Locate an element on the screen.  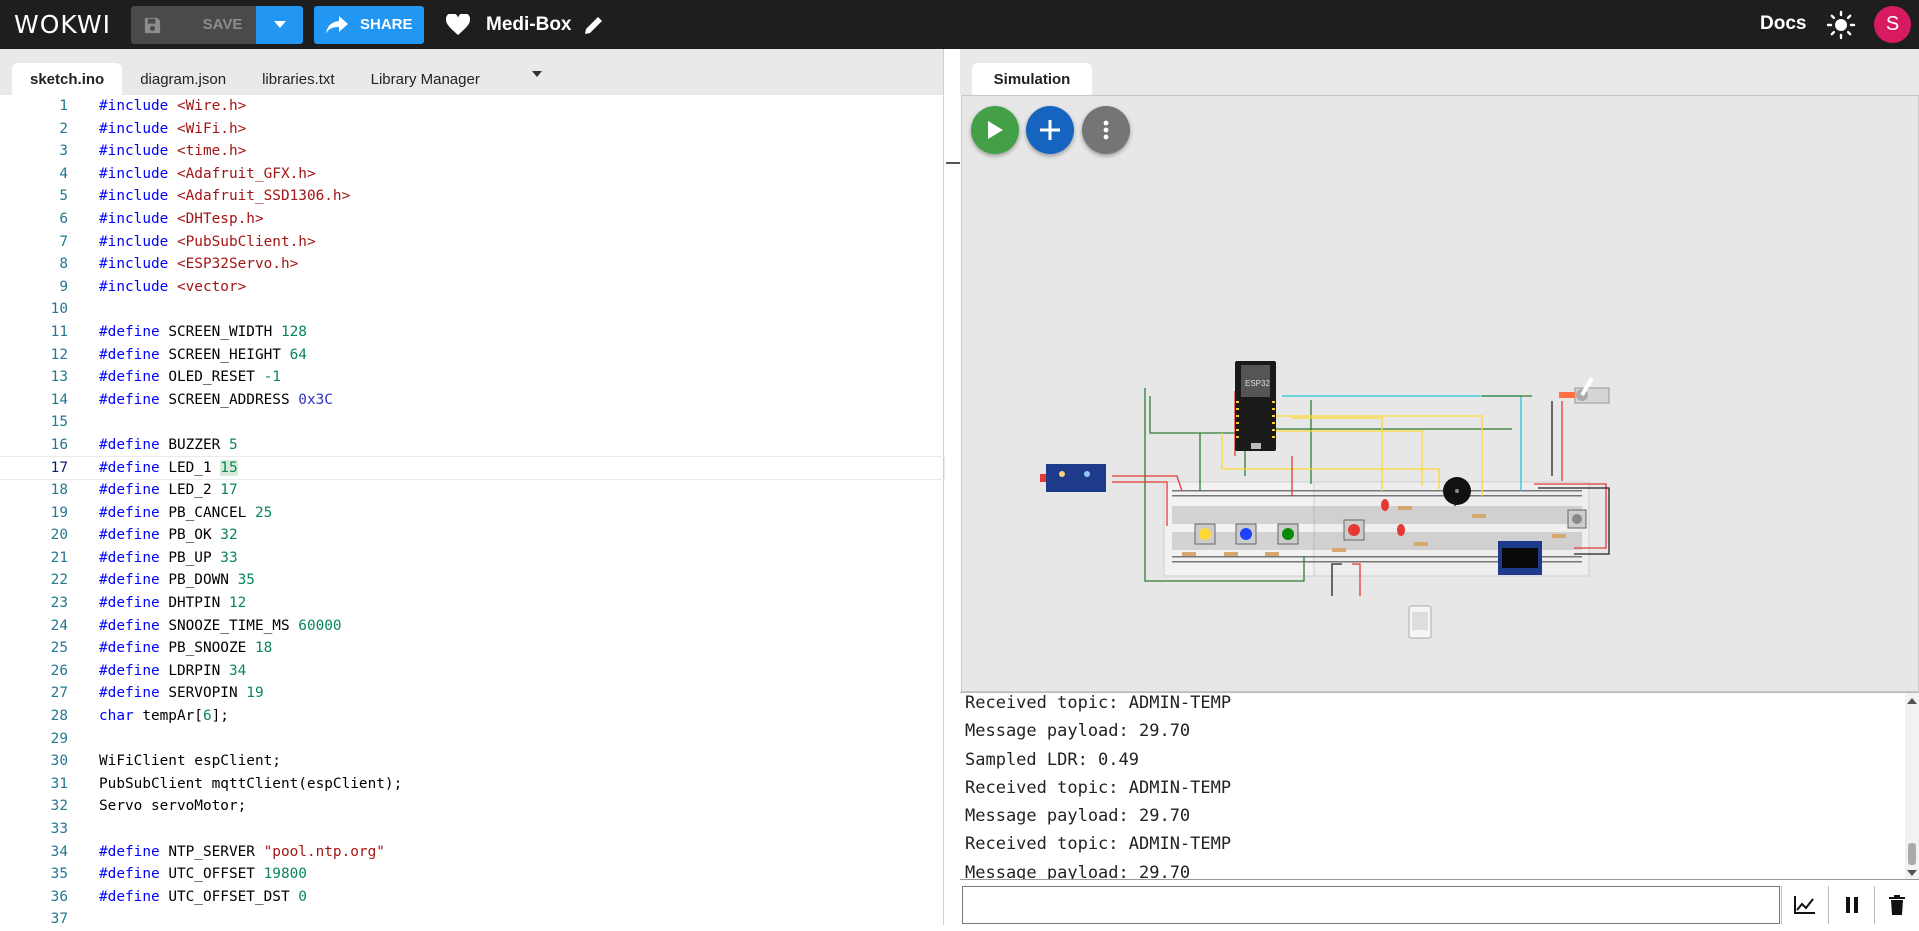
code-line: 1 #include <Wire.h> is located at coordinates (472, 106).